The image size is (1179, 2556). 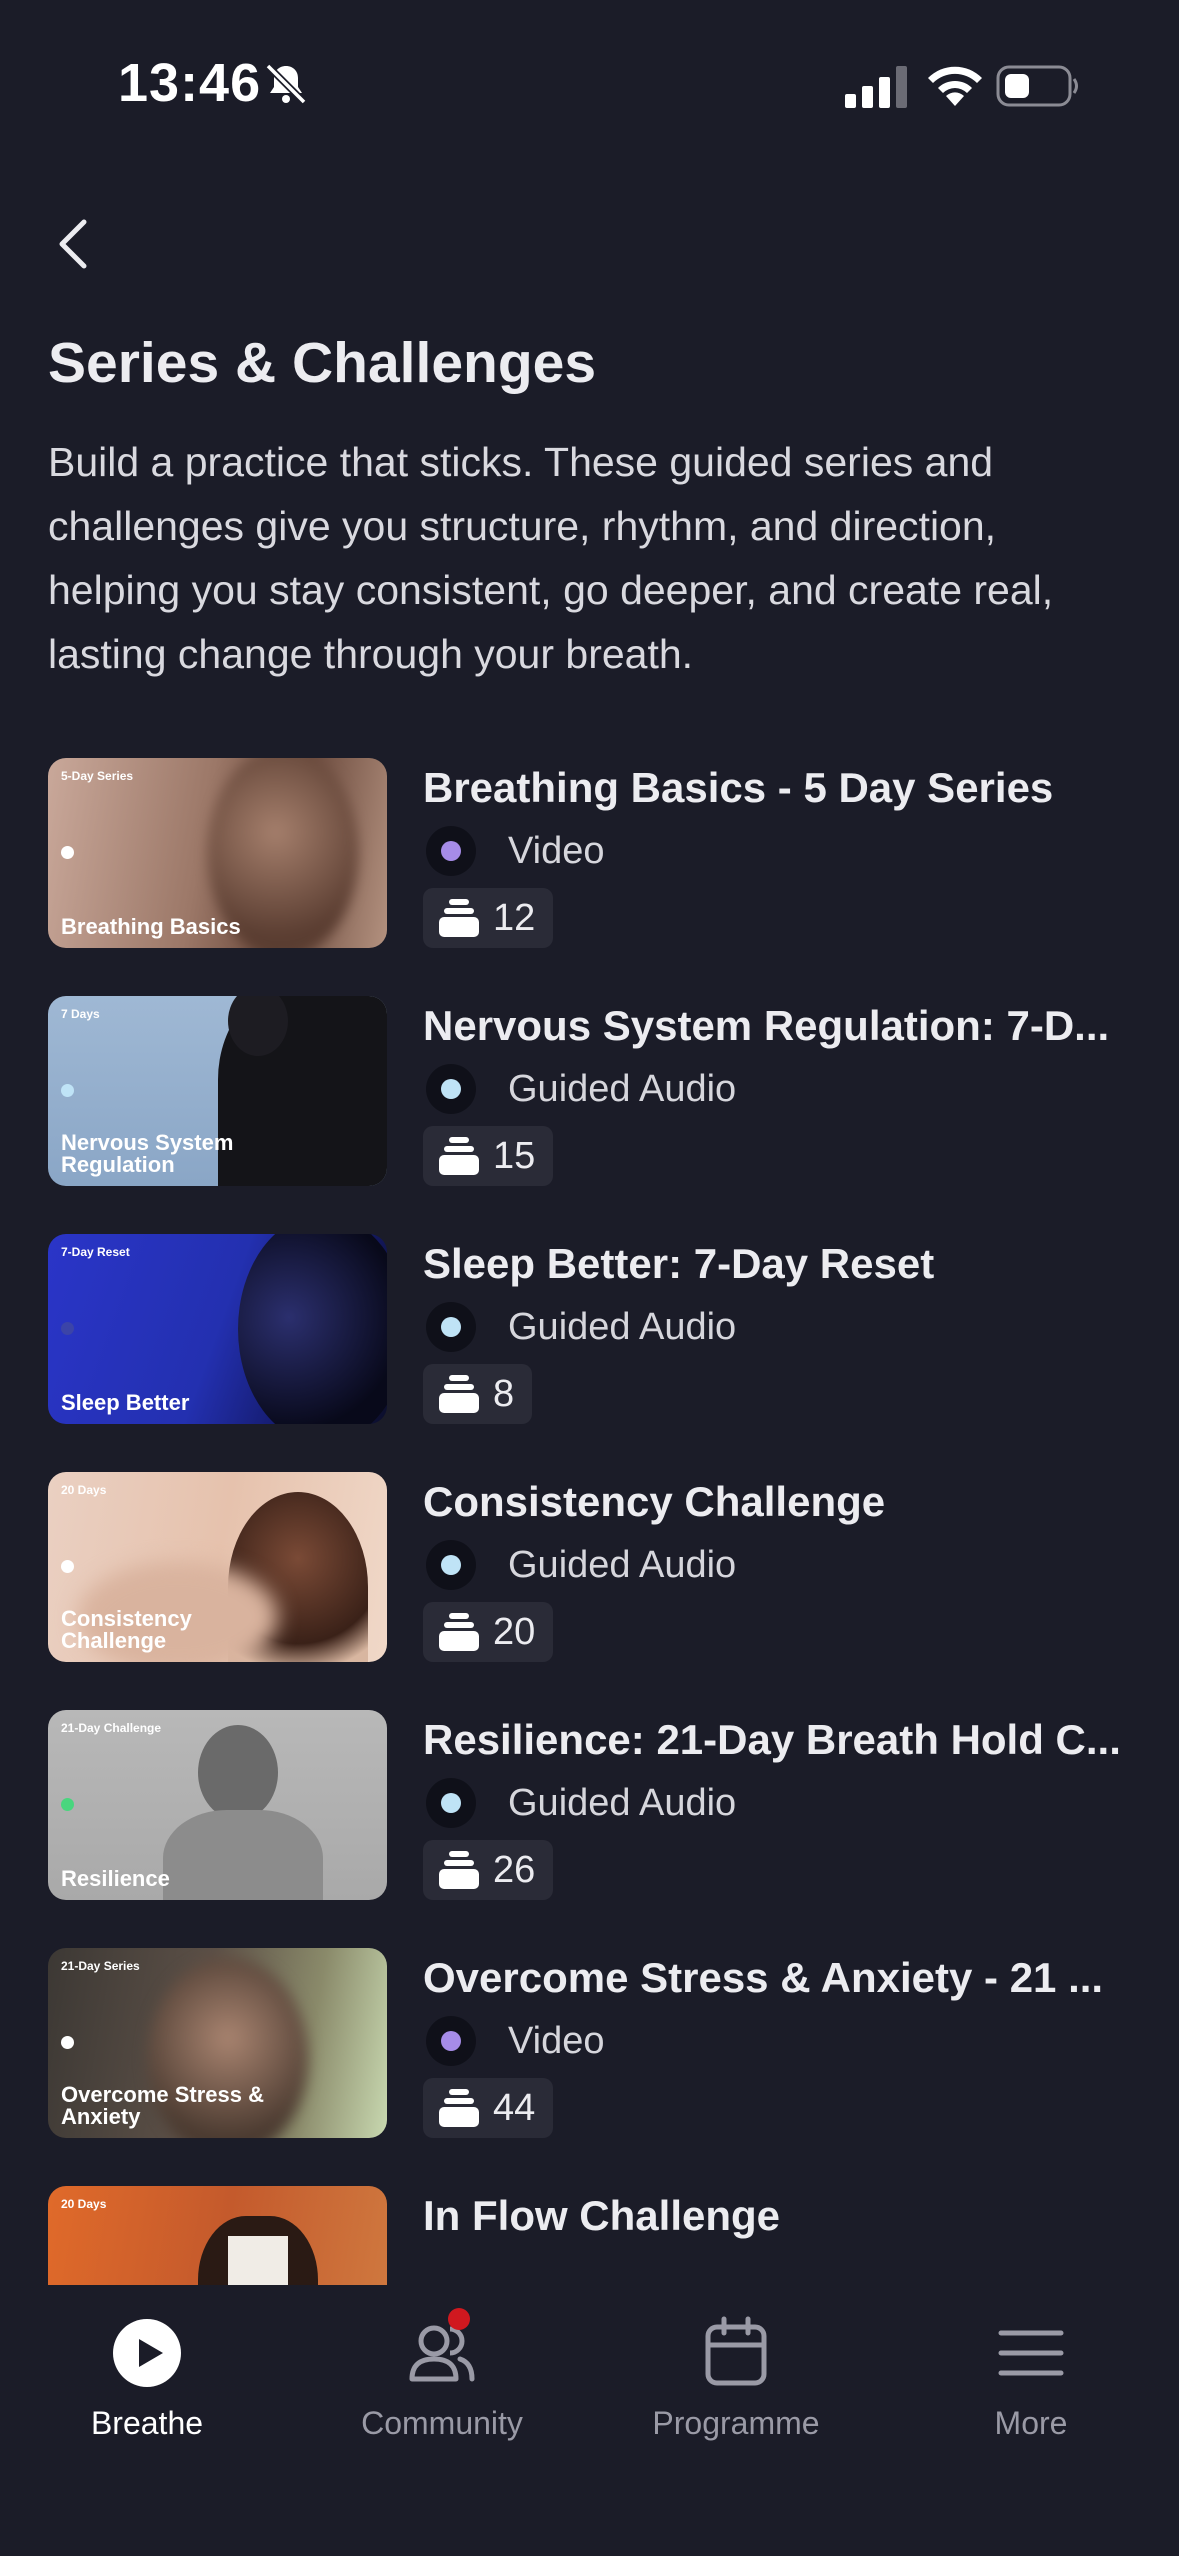 What do you see at coordinates (736, 2351) in the screenshot?
I see `calendar-icon` at bounding box center [736, 2351].